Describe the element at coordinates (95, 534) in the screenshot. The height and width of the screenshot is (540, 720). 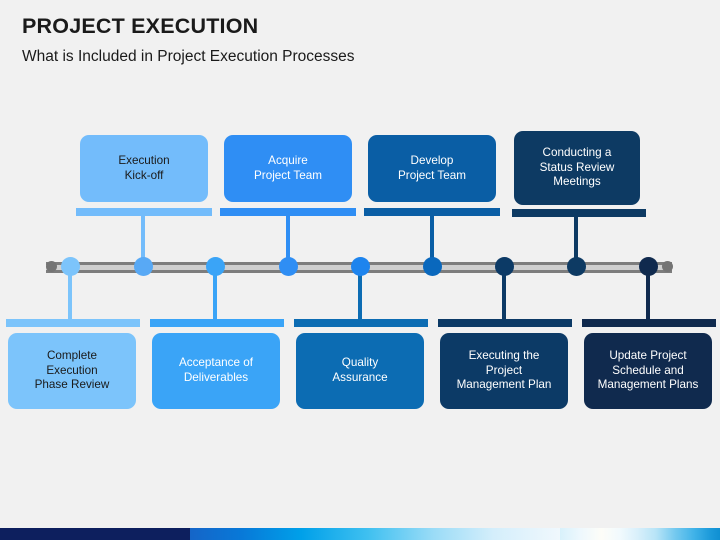
I see `footer-solid-segment` at that location.